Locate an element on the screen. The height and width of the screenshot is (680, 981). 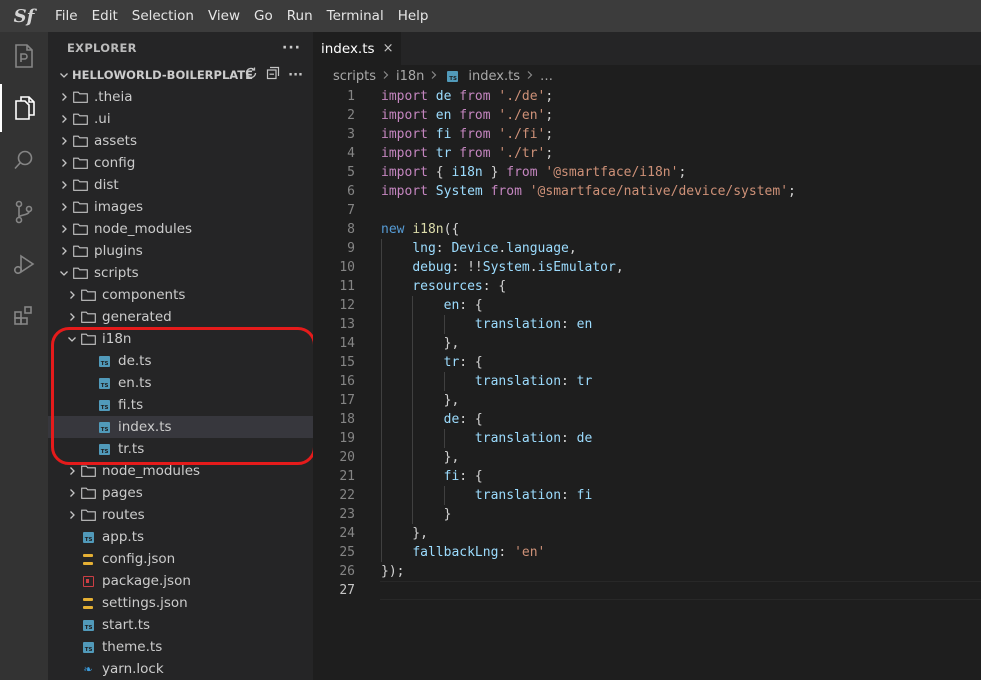
tree-item-label: de.ts is located at coordinates (135, 361).